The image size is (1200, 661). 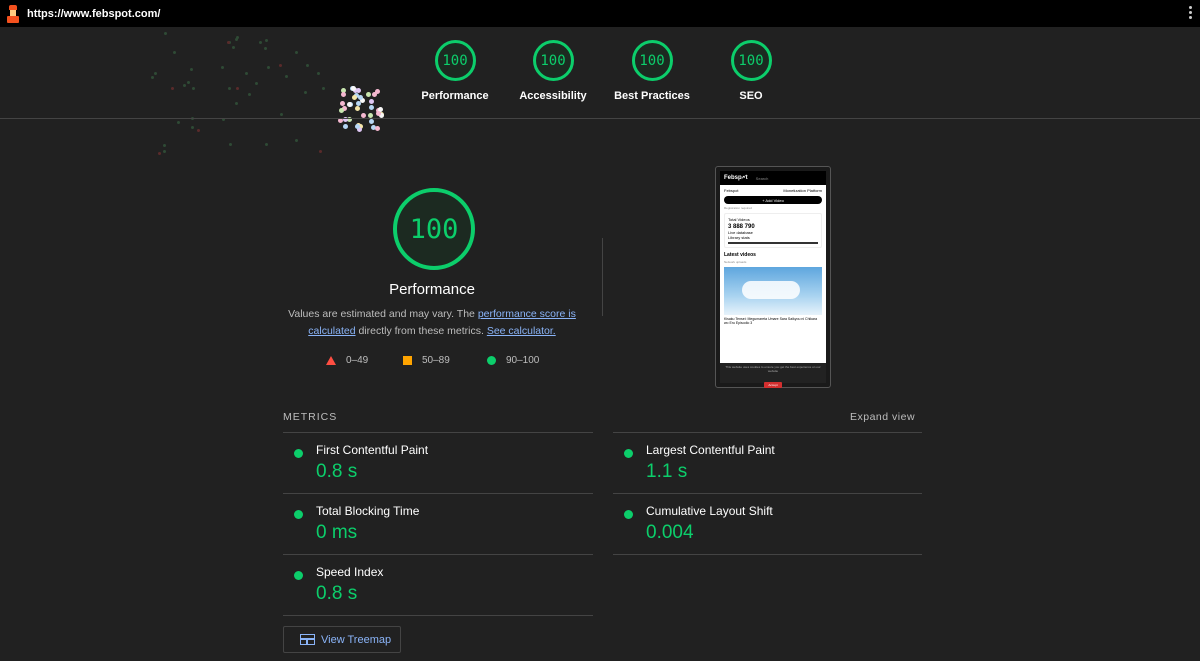 I want to click on treemap-label: View Treemap, so click(x=356, y=639).